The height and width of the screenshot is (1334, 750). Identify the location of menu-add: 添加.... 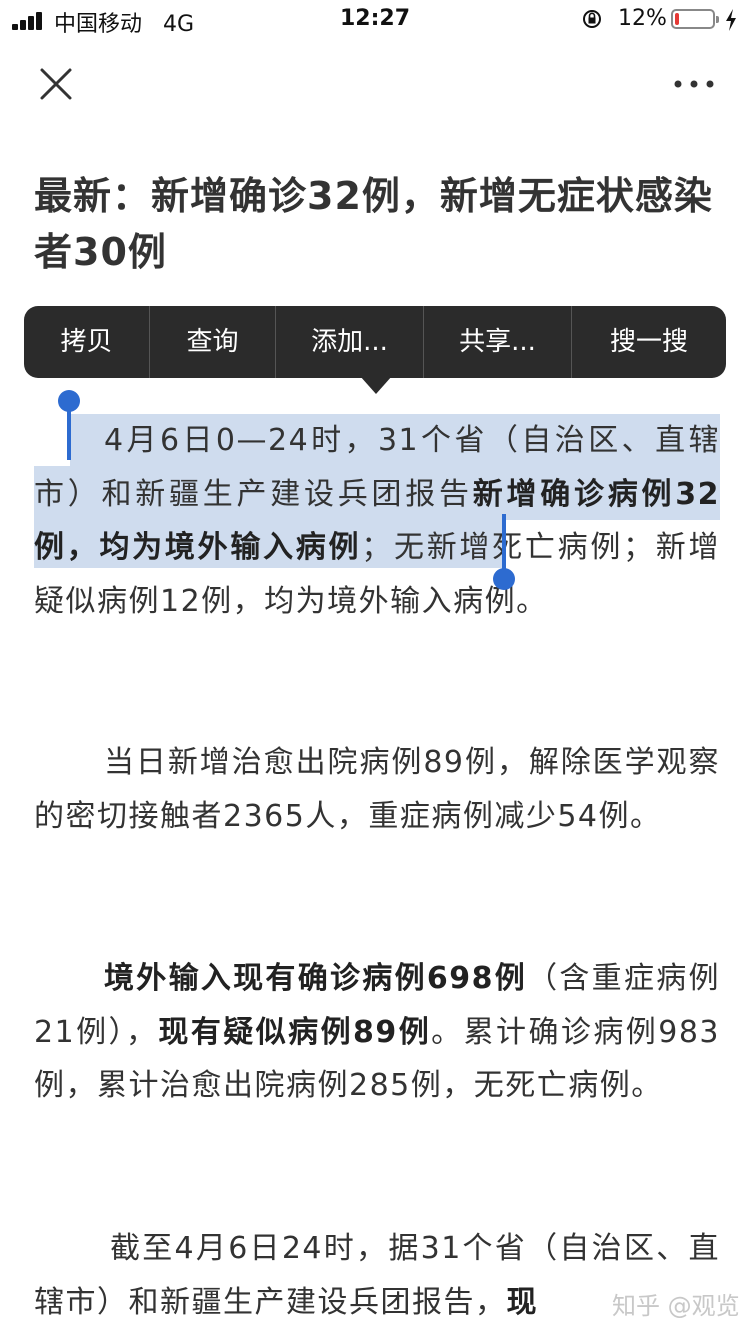
(350, 342).